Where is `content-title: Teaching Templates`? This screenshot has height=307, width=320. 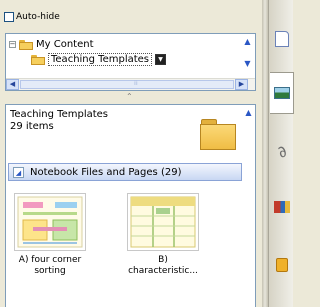
content-title: Teaching Templates is located at coordinates (59, 114).